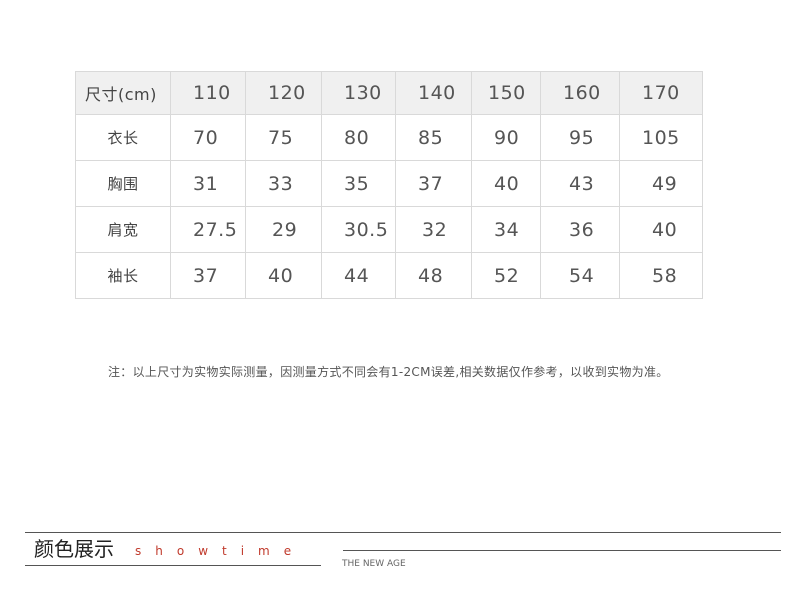 The image size is (790, 596). What do you see at coordinates (358, 183) in the screenshot?
I see `table-cell: 35` at bounding box center [358, 183].